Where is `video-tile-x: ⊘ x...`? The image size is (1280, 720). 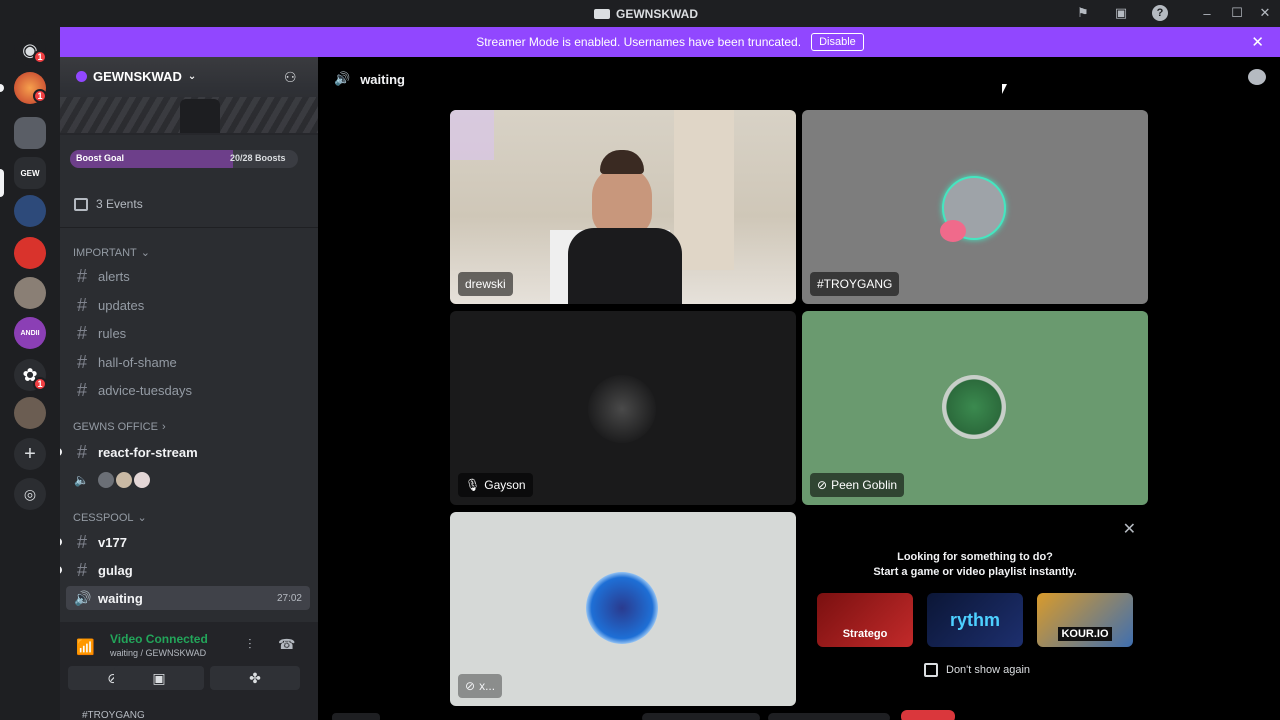
video-tile-x: ⊘ x... is located at coordinates (623, 609).